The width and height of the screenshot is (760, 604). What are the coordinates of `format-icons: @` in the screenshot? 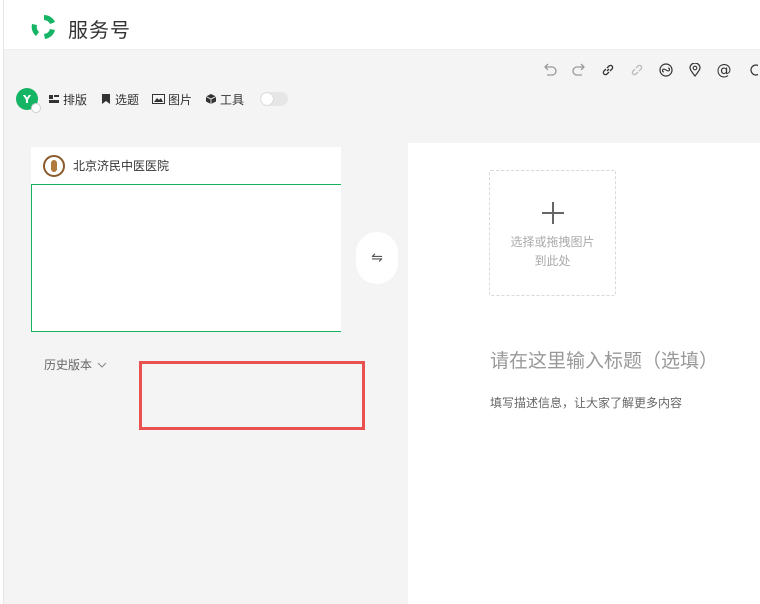 It's located at (651, 70).